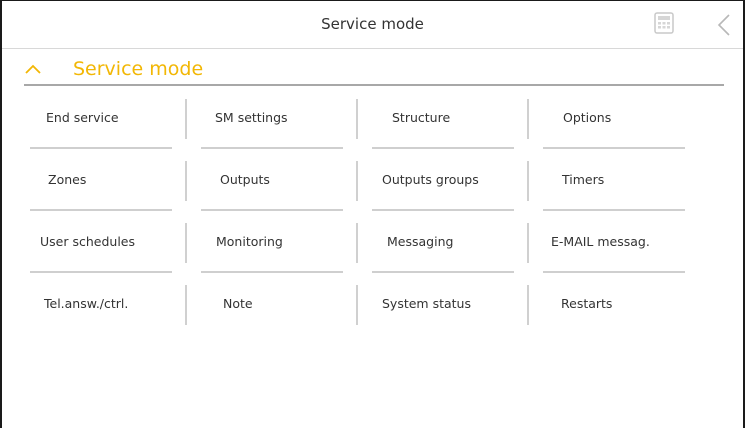 The height and width of the screenshot is (428, 745). I want to click on menu-item-label: Monitoring, so click(249, 241).